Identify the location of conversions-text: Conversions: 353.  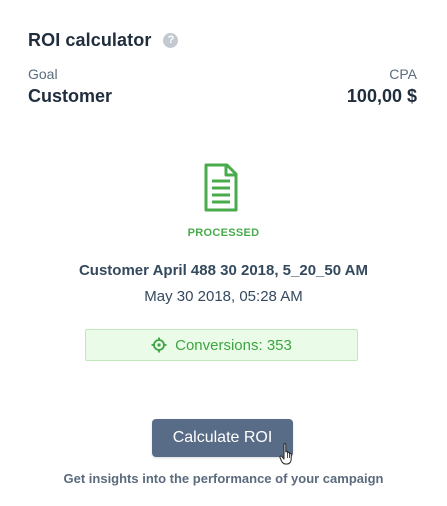
(233, 345).